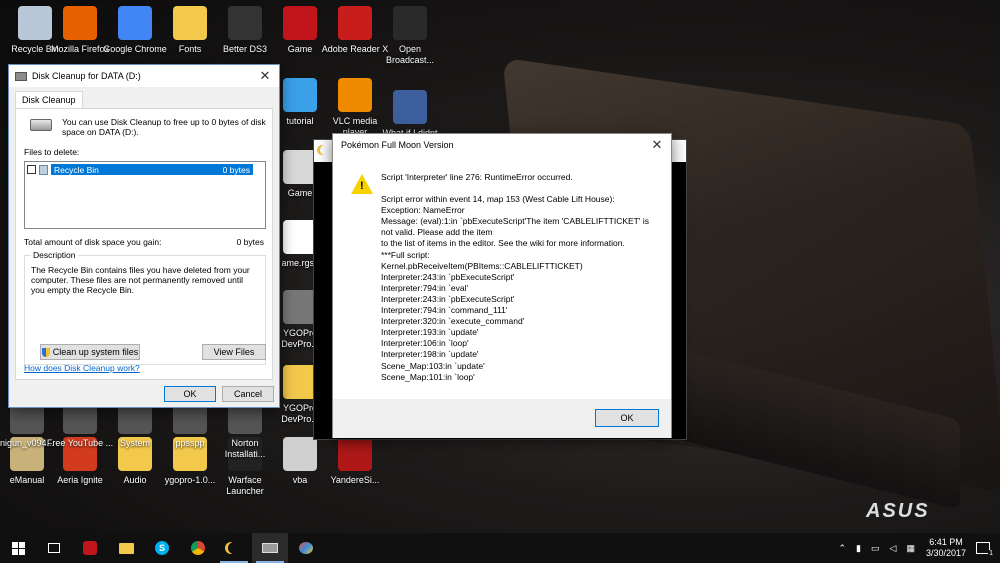 The width and height of the screenshot is (1000, 563). I want to click on windows-icon, so click(18, 548).